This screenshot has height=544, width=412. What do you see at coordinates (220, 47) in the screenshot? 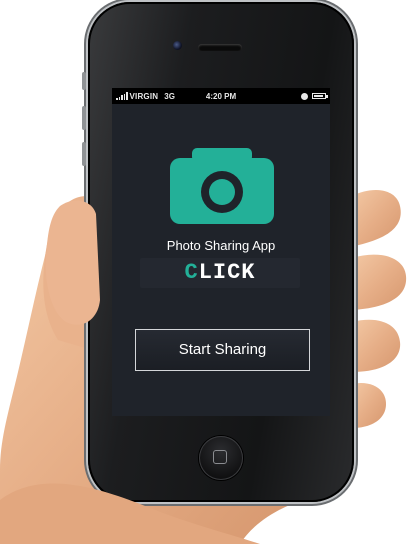
I see `earpiece-speaker` at bounding box center [220, 47].